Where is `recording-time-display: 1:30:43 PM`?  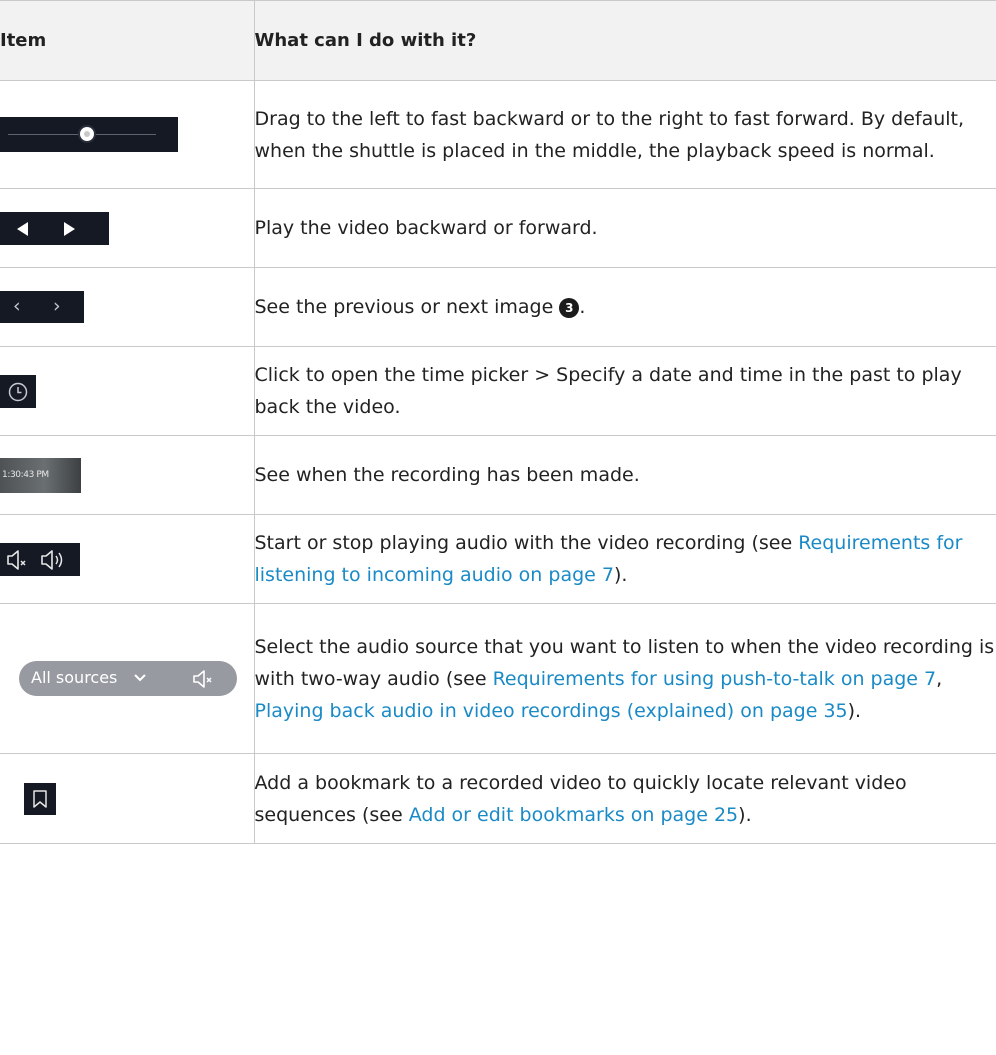
recording-time-display: 1:30:43 PM is located at coordinates (40, 475).